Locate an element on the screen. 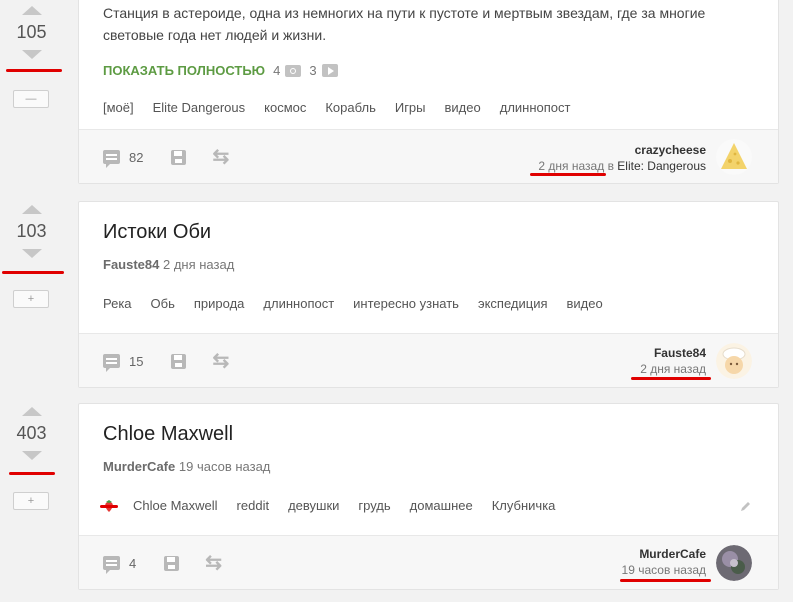 This screenshot has height=602, width=793. vote-column: 105 is located at coordinates (31, 32).